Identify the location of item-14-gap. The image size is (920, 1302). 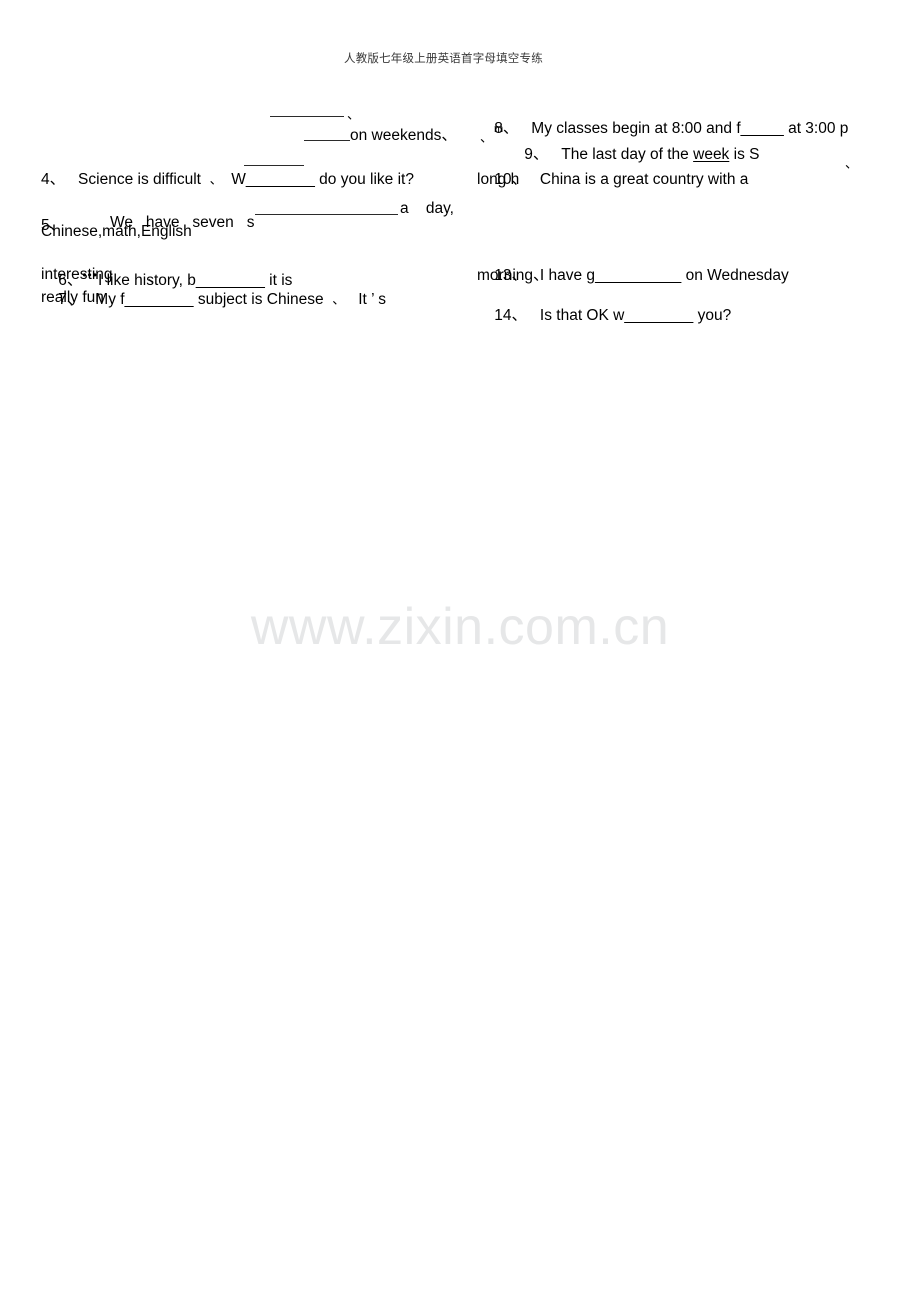
(533, 315).